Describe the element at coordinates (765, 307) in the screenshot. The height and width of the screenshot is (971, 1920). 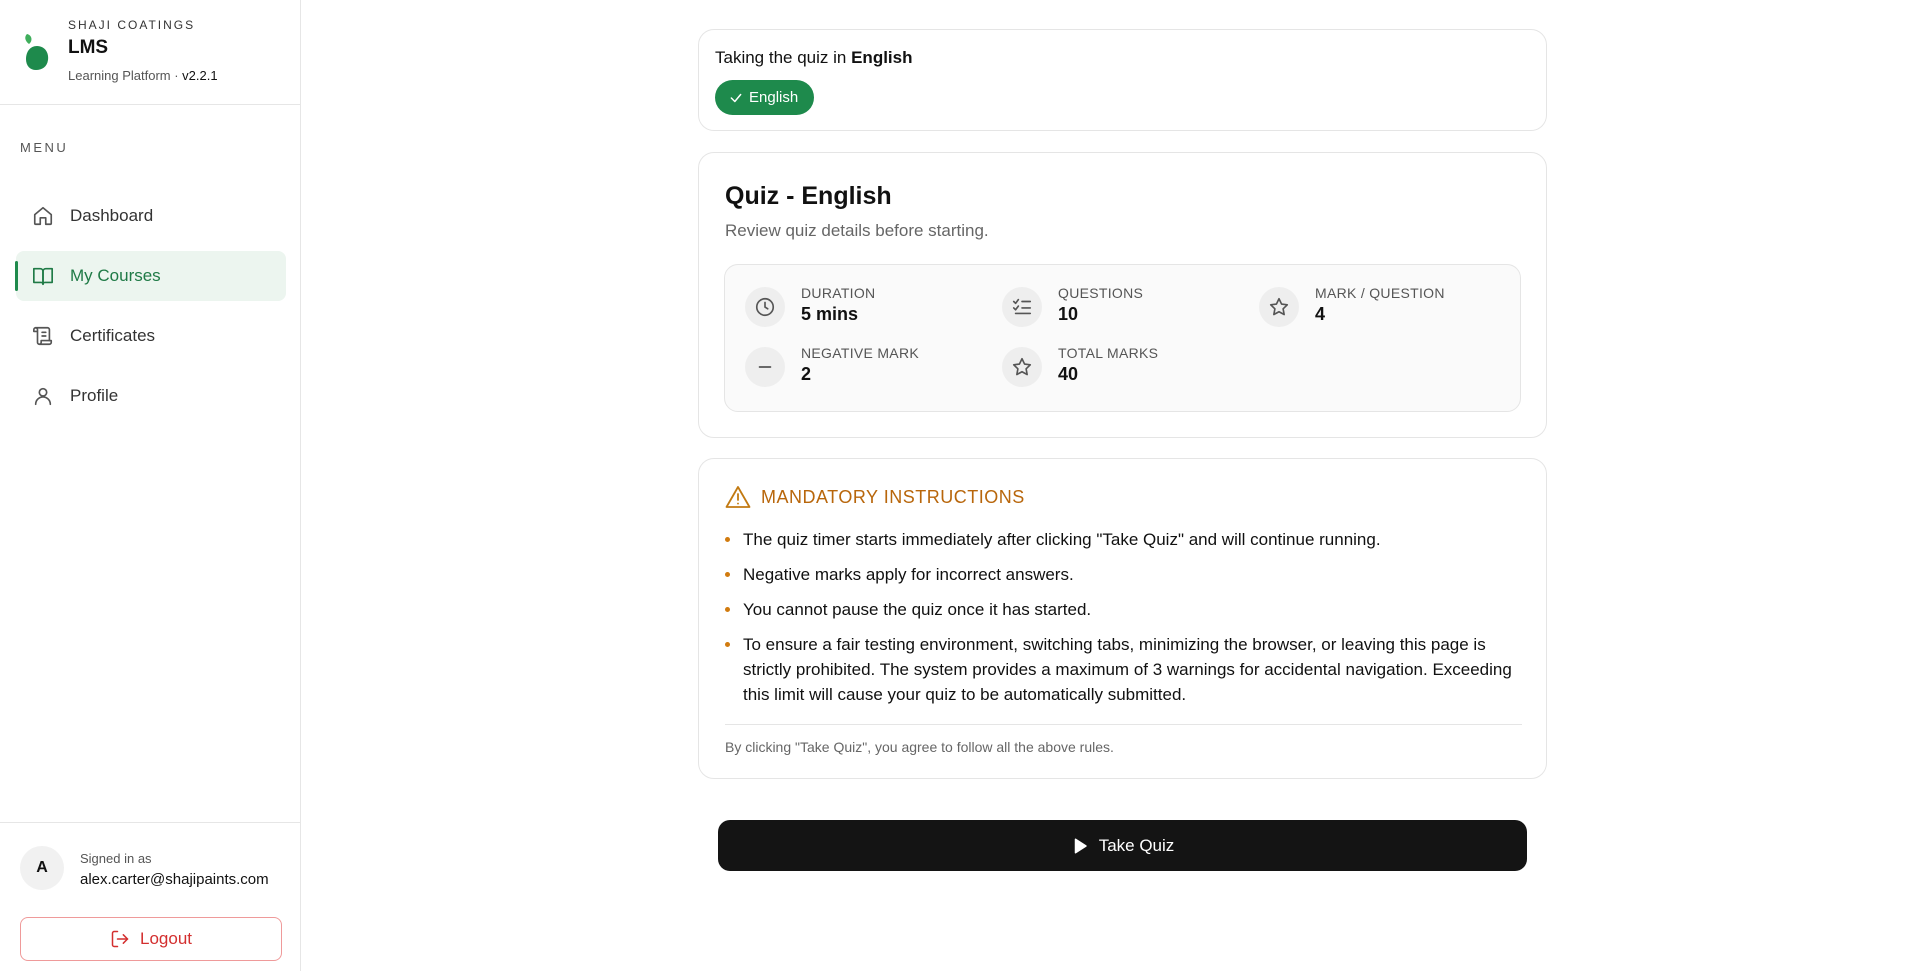
I see `clock-icon` at that location.